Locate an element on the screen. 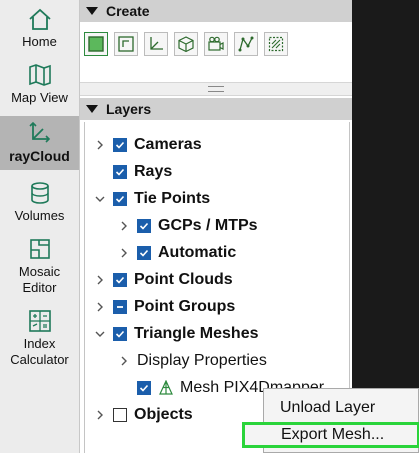 This screenshot has width=419, height=453. menu-item-unload-layer: Unload Layer is located at coordinates (341, 408).